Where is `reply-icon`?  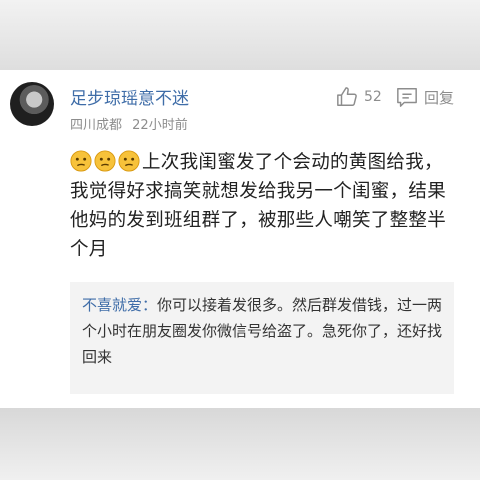
reply-icon is located at coordinates (407, 97).